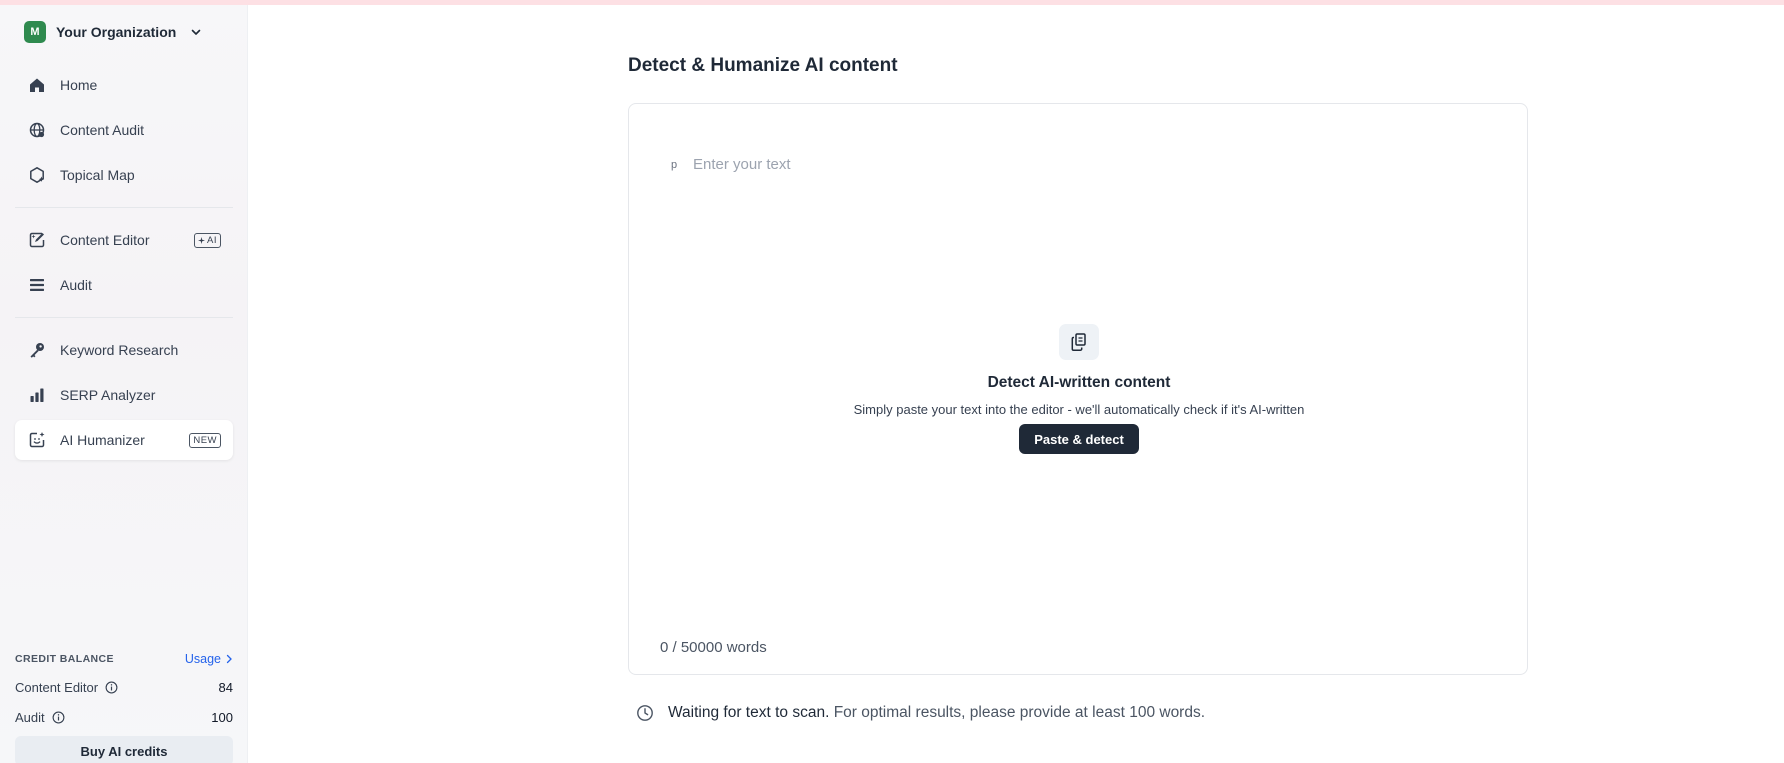 The width and height of the screenshot is (1784, 763). I want to click on org-switcher: M Your Organization, so click(113, 32).